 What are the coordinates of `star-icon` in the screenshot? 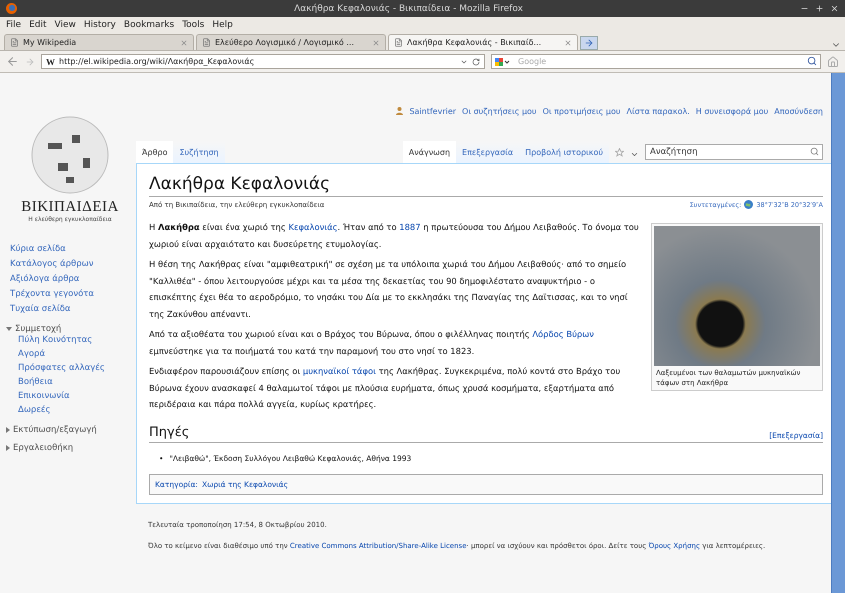 It's located at (619, 152).